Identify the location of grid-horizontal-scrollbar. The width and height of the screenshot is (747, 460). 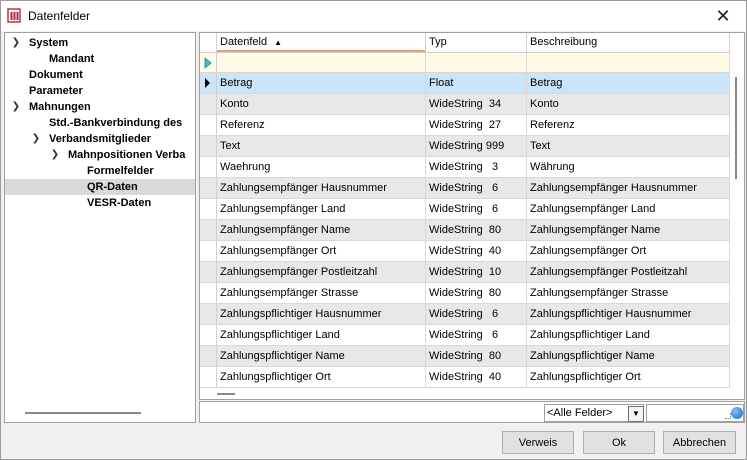
(226, 394).